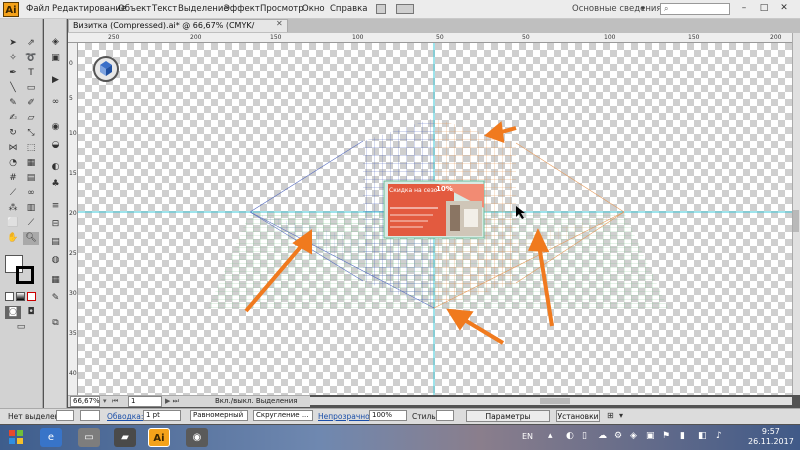 Image resolution: width=800 pixels, height=450 pixels. What do you see at coordinates (256, 401) in the screenshot?
I see `status-text: Вкл./выкл. Выделения` at bounding box center [256, 401].